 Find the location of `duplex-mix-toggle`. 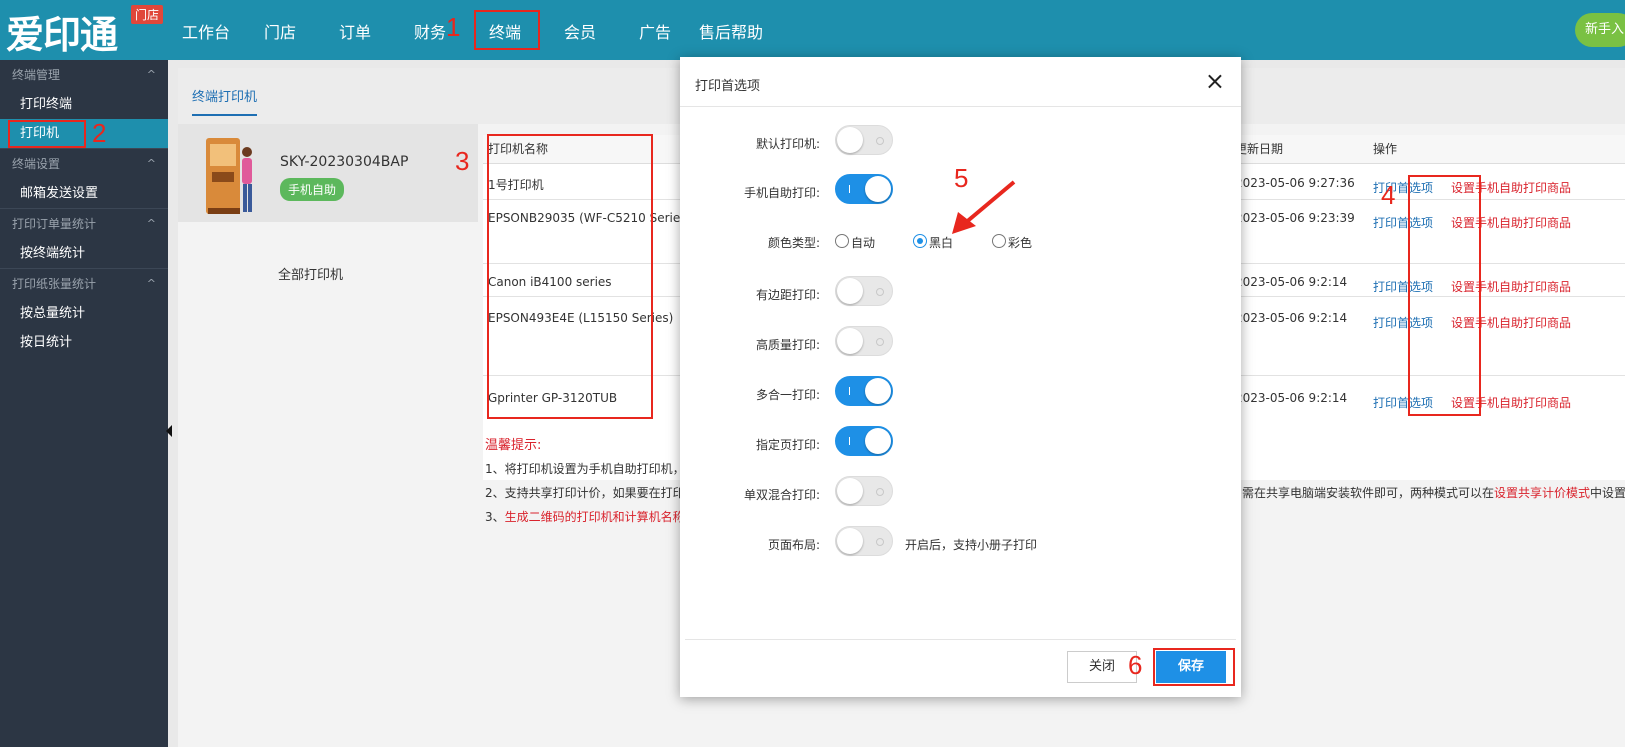

duplex-mix-toggle is located at coordinates (864, 491).